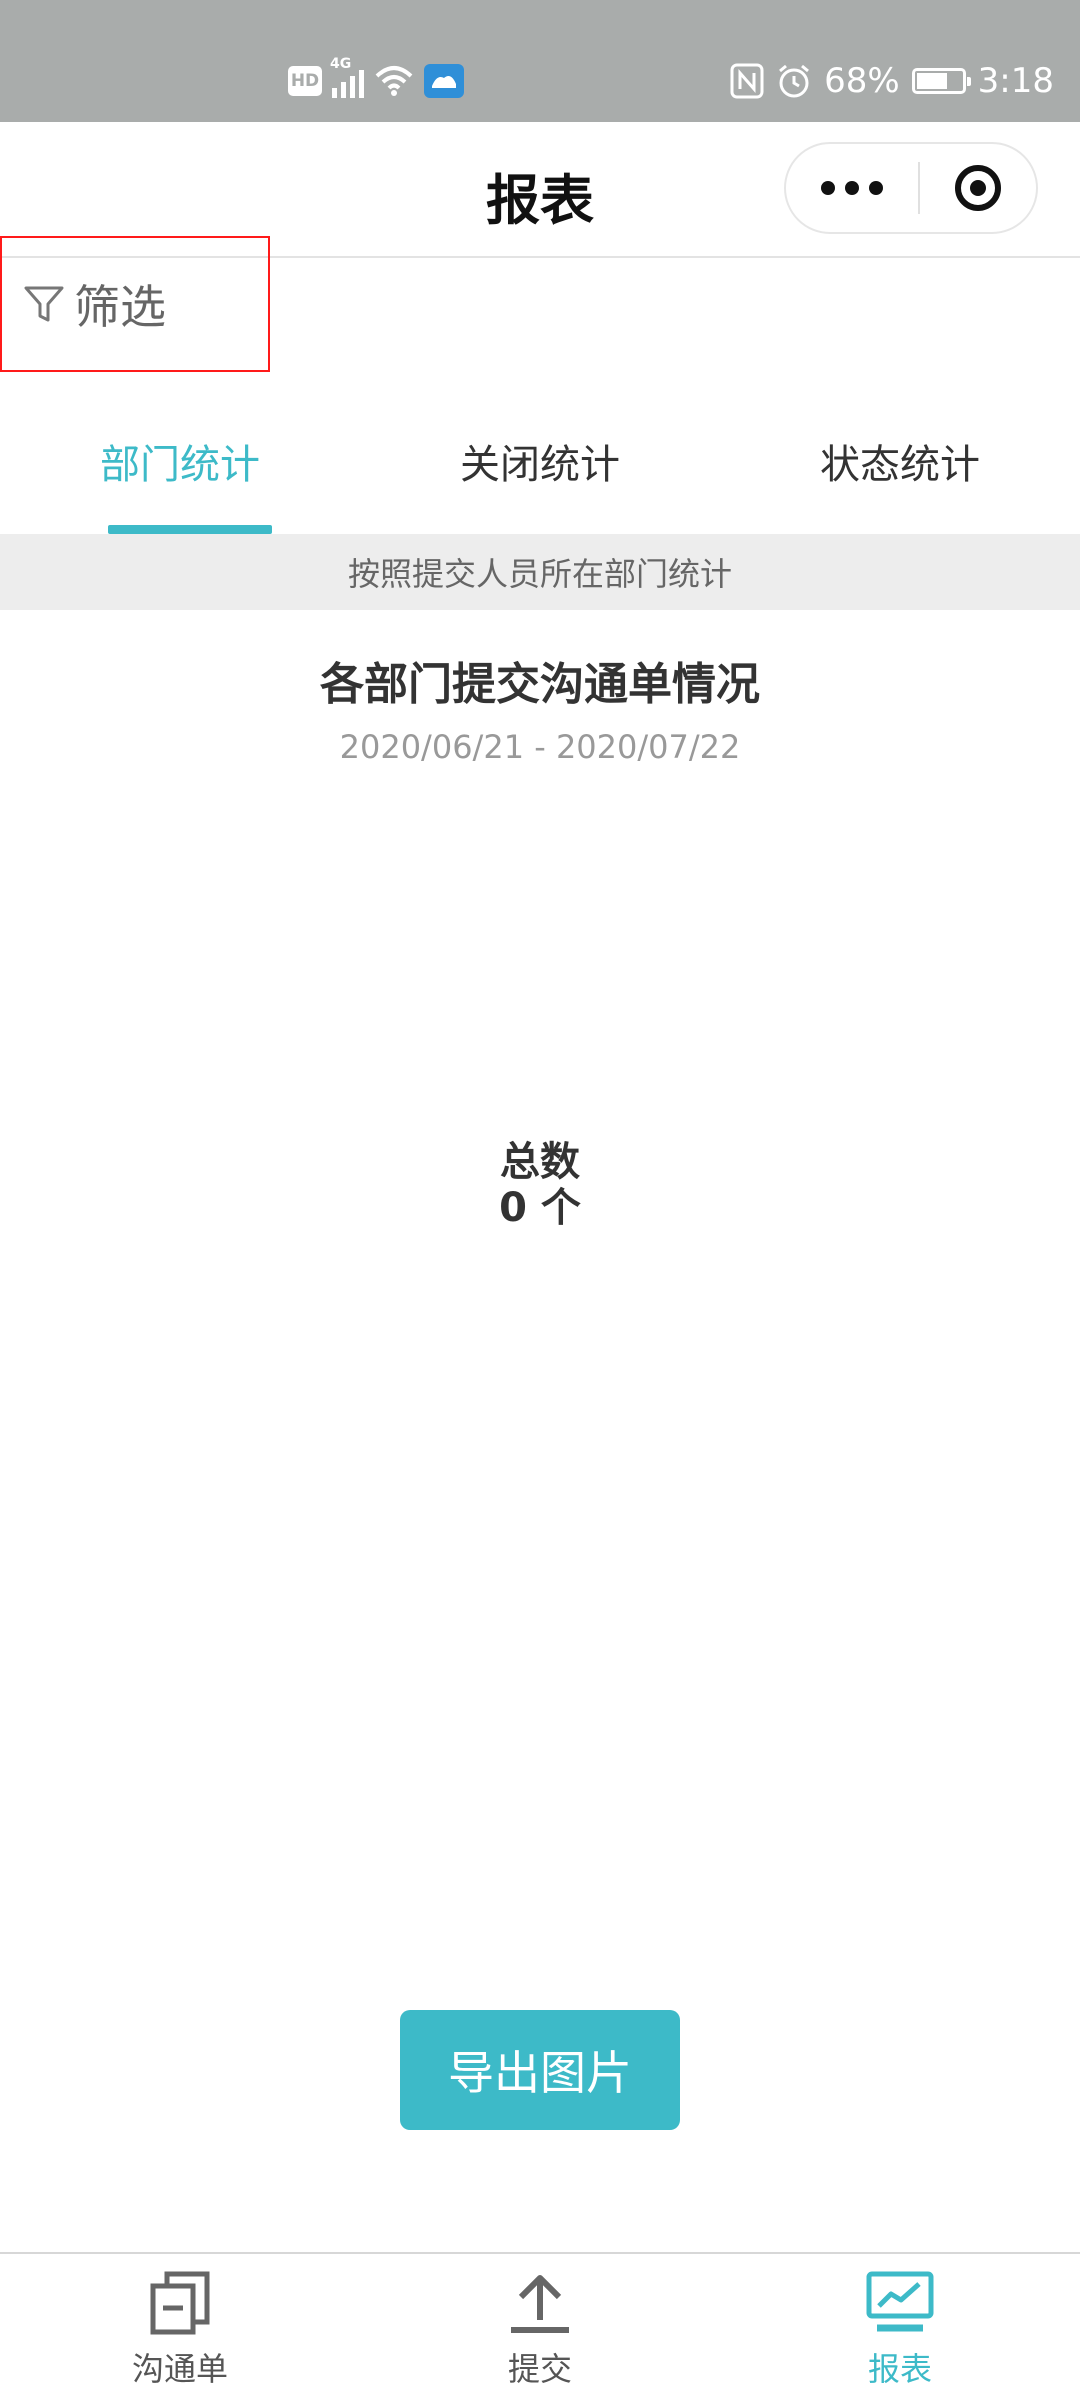 The height and width of the screenshot is (2400, 1080). I want to click on target-icon, so click(978, 188).